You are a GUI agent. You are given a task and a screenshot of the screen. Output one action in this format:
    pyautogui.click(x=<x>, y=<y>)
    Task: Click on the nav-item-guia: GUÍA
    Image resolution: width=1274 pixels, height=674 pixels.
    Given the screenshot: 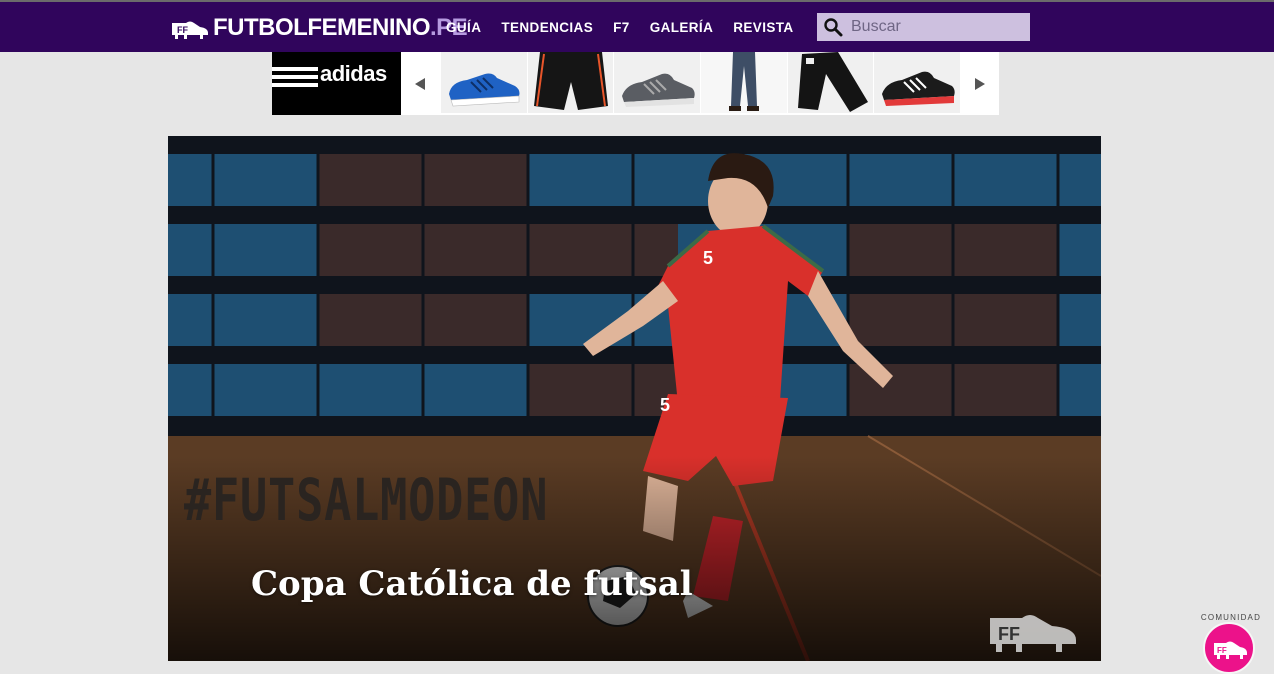 What is the action you would take?
    pyautogui.click(x=463, y=27)
    